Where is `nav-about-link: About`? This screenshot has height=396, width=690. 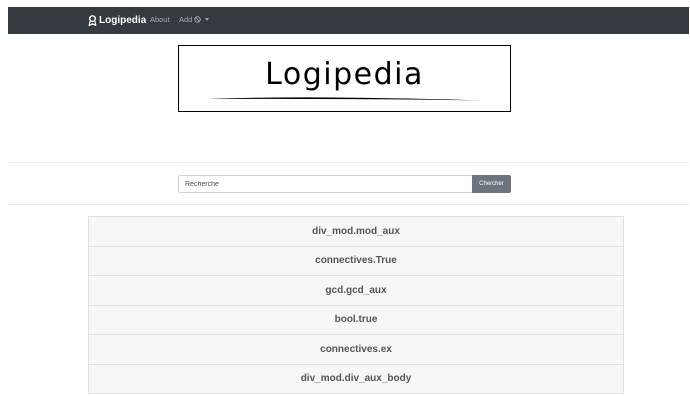
nav-about-link: About is located at coordinates (160, 19).